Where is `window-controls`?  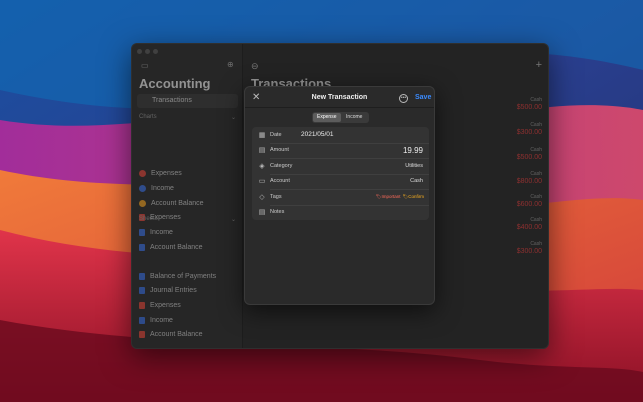
window-controls is located at coordinates (147, 51).